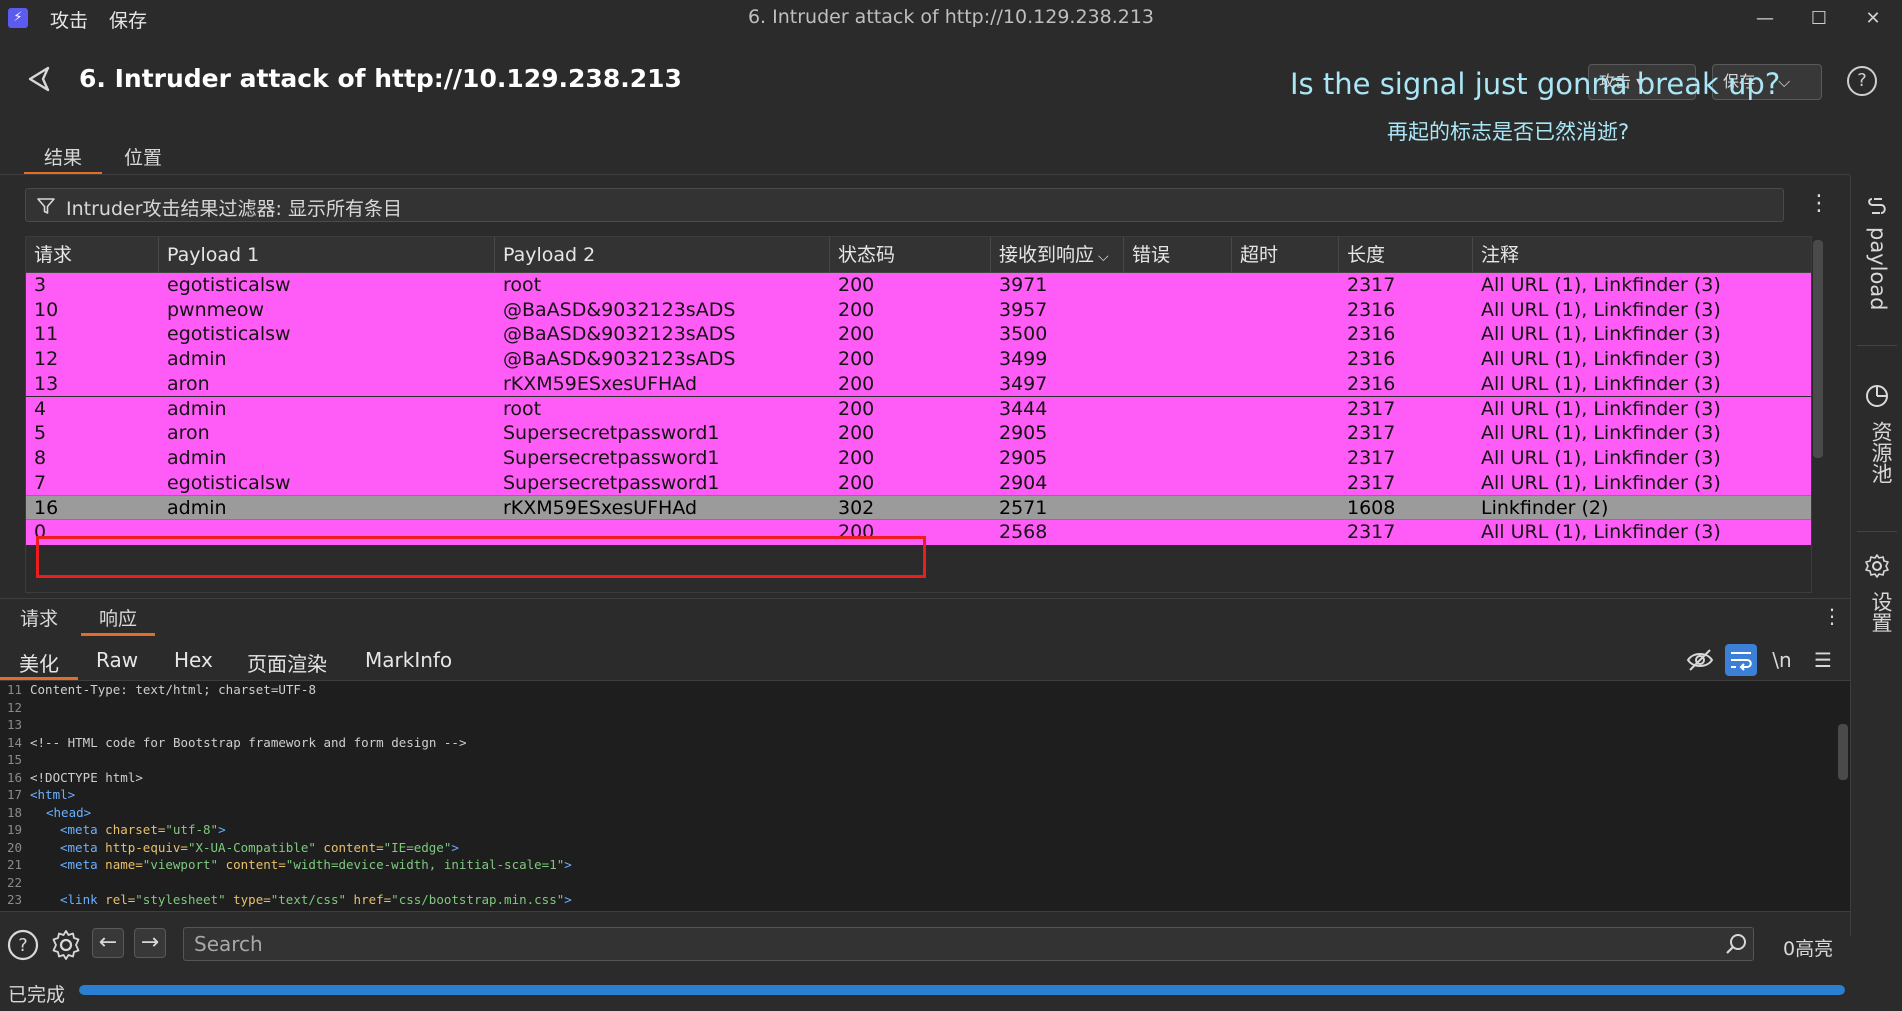 The width and height of the screenshot is (1902, 1011). Describe the element at coordinates (1371, 408) in the screenshot. I see `table-cell-len: 2317` at that location.